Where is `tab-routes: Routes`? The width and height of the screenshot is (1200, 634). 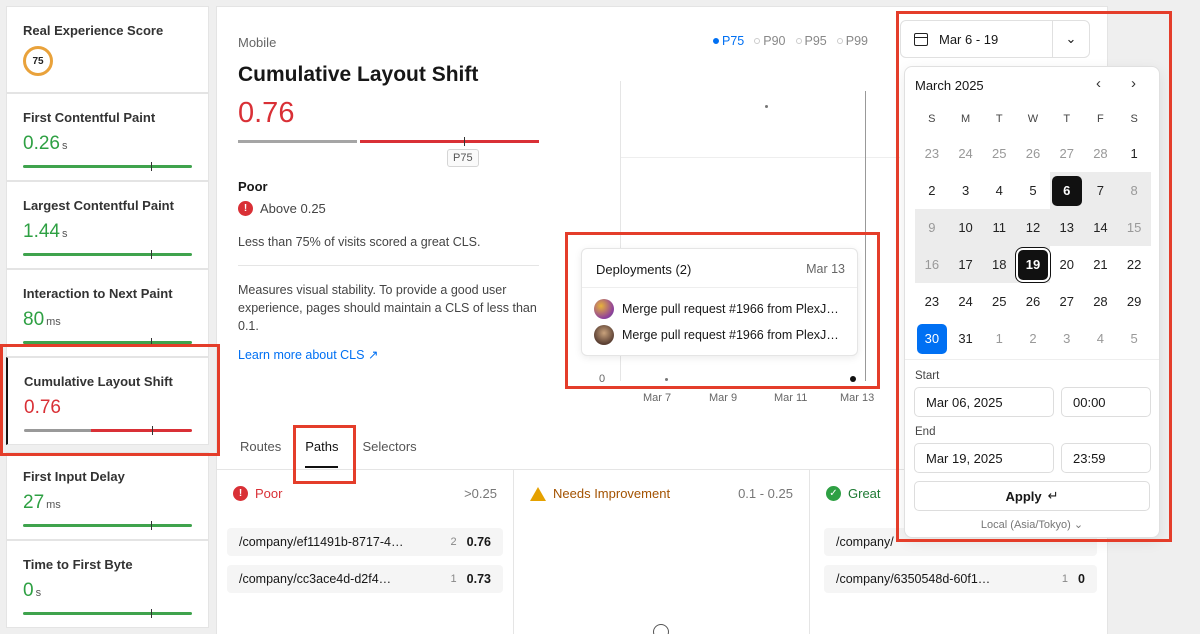 tab-routes: Routes is located at coordinates (260, 453).